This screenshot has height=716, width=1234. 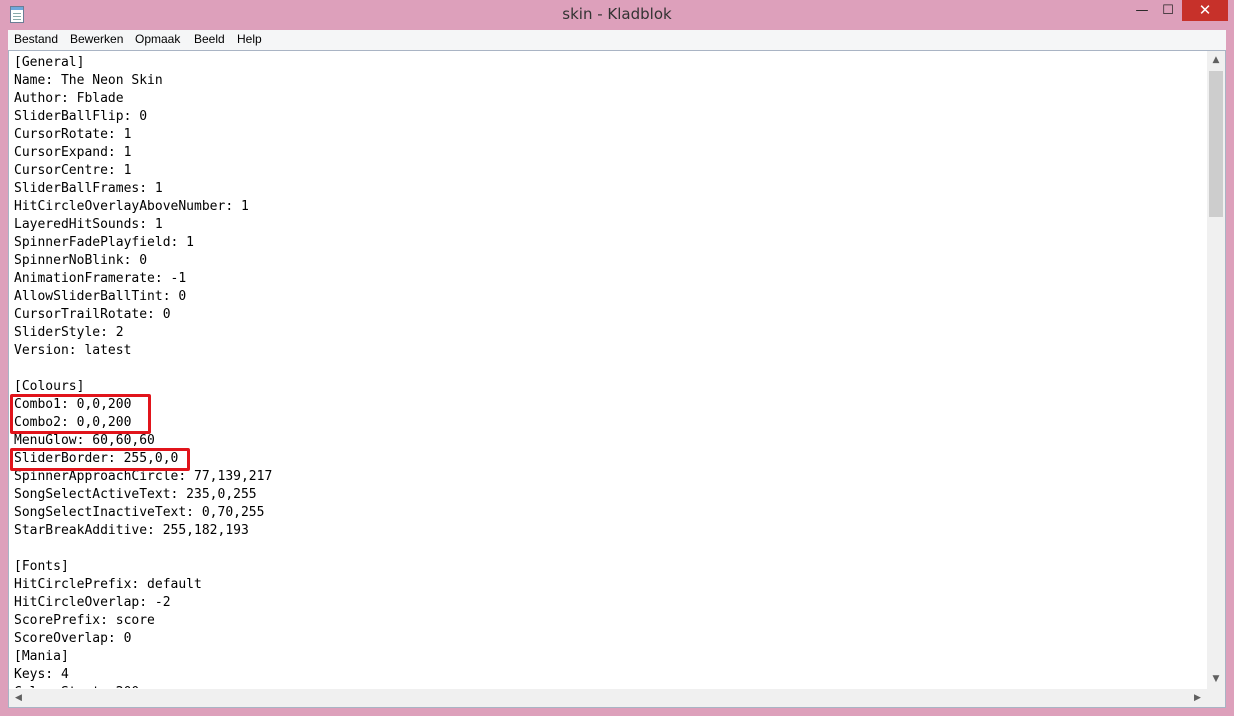 What do you see at coordinates (80, 414) in the screenshot?
I see `highlight-box-combo` at bounding box center [80, 414].